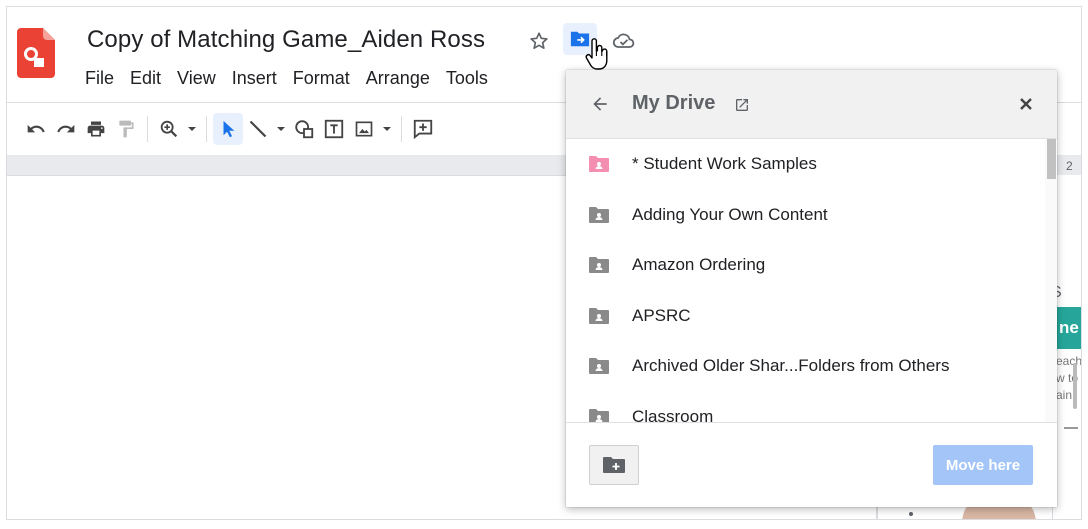  What do you see at coordinates (169, 129) in the screenshot?
I see `zoom-icon` at bounding box center [169, 129].